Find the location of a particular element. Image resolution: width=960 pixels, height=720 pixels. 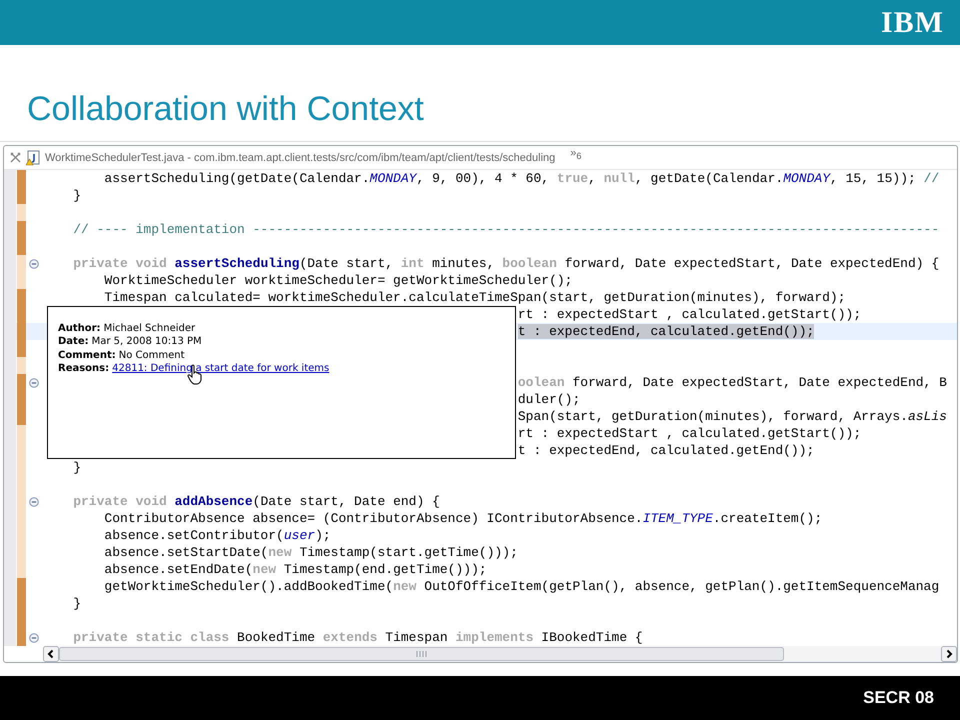

code-line: assertScheduling(getDate(Calendar.MONDAY, 9, 00), 4 * 60, true, null, getDate(Calendar.MONDAY, 15, 15)); // is located at coordinates (521, 178).